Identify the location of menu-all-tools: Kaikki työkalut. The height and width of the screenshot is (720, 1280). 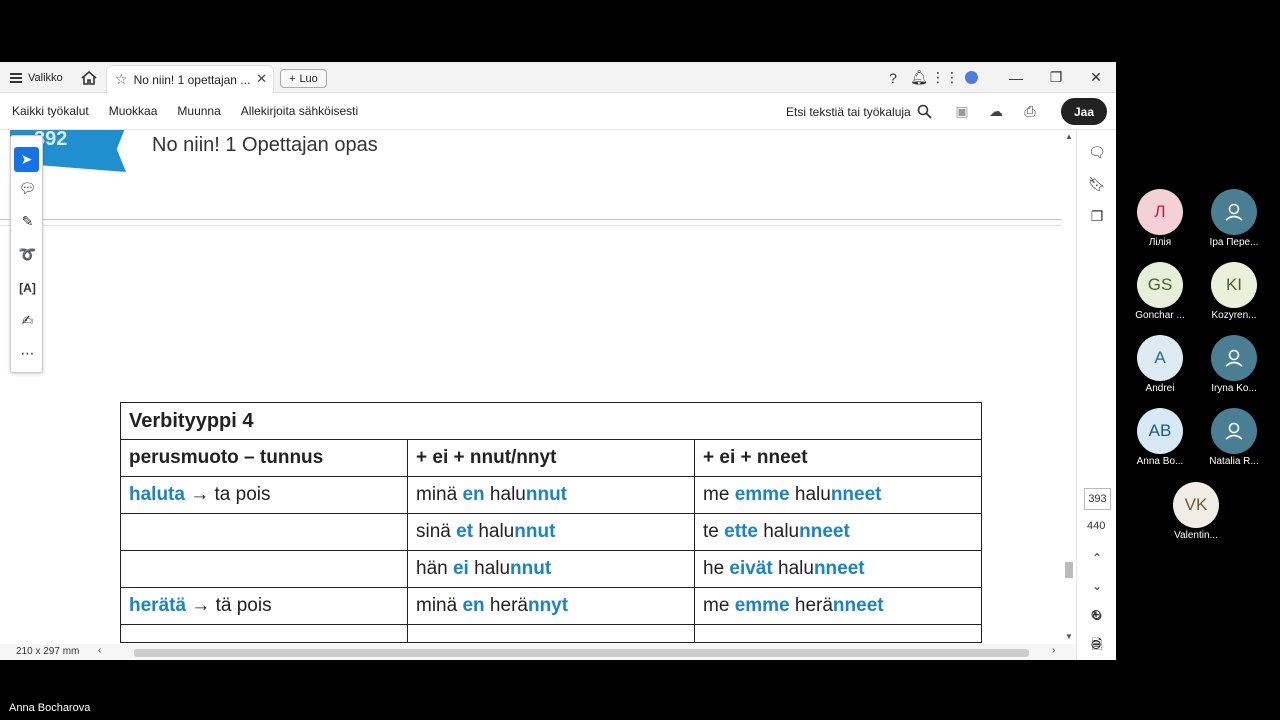
(50, 111).